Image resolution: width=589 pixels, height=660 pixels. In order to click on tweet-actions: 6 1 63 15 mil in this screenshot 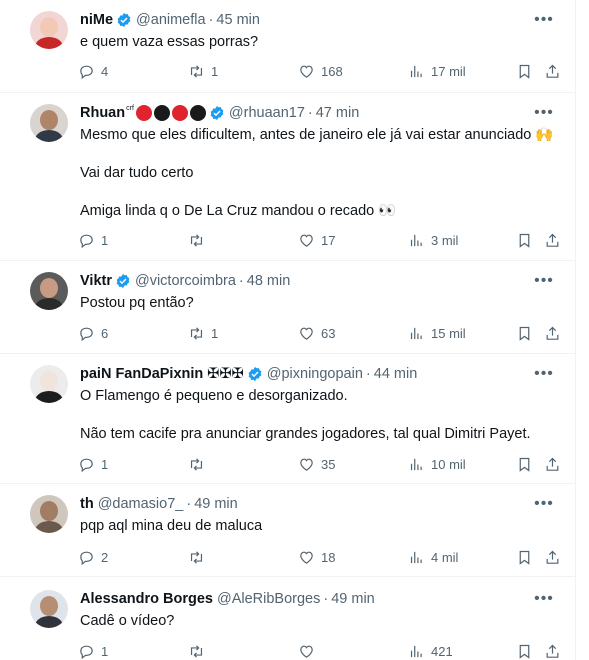, I will do `click(322, 333)`.